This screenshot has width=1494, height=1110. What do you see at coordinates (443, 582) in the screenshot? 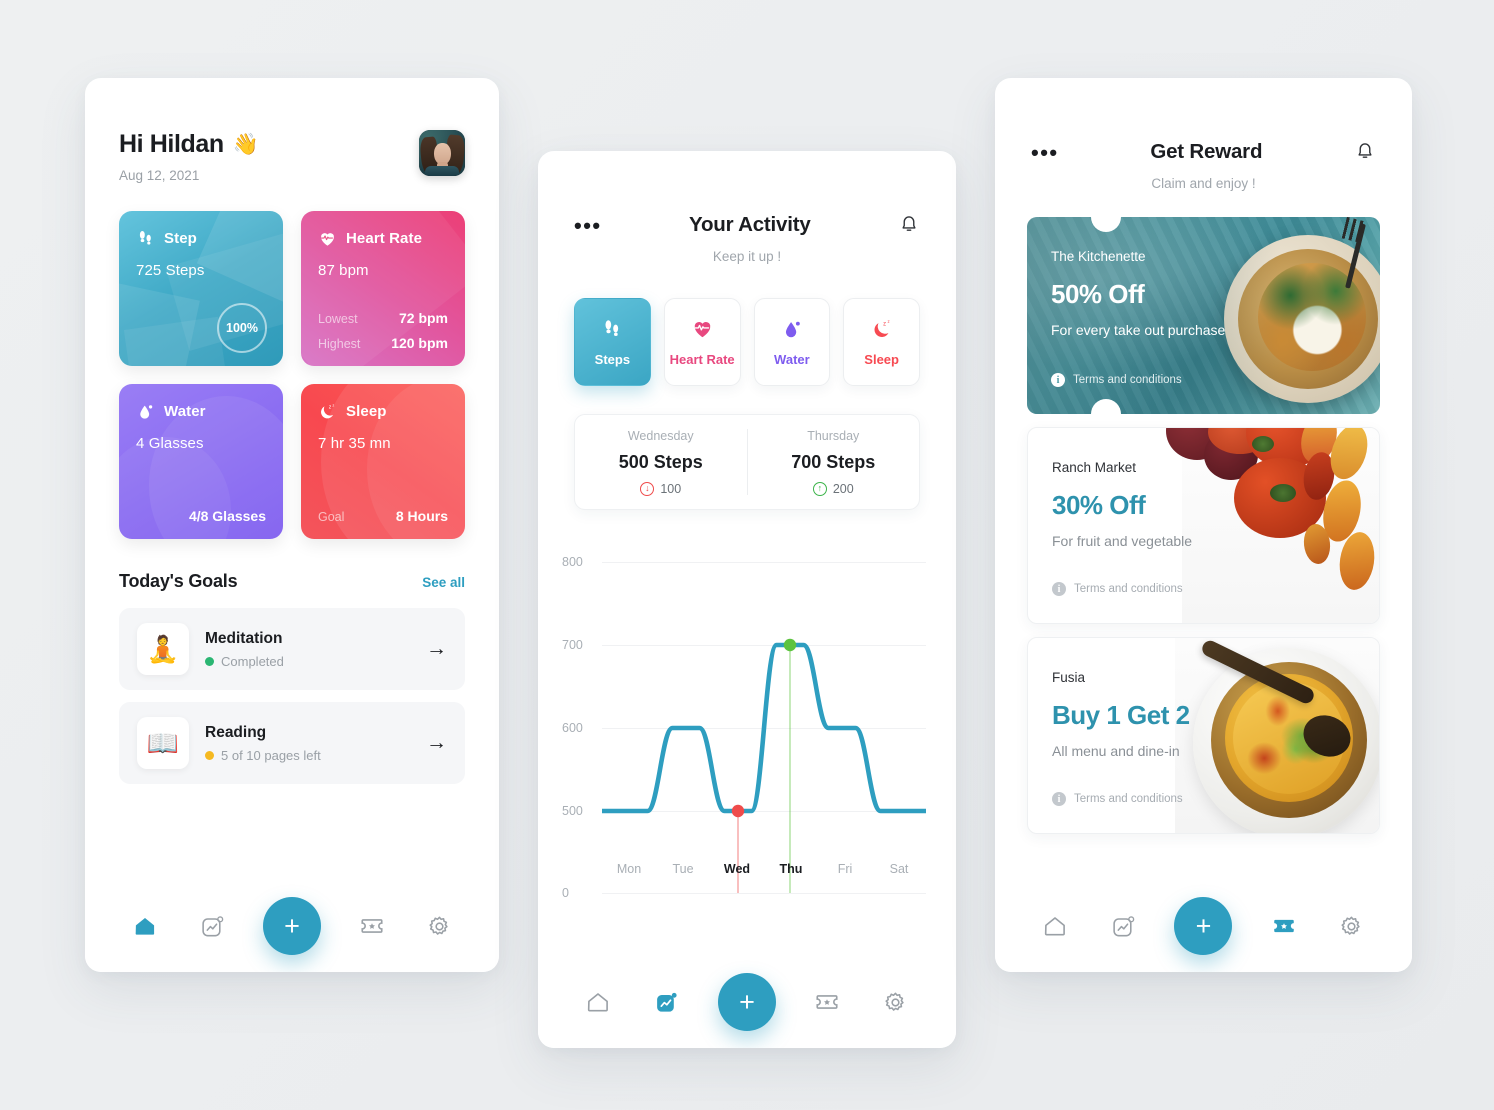
I see `see-all-link: See all` at bounding box center [443, 582].